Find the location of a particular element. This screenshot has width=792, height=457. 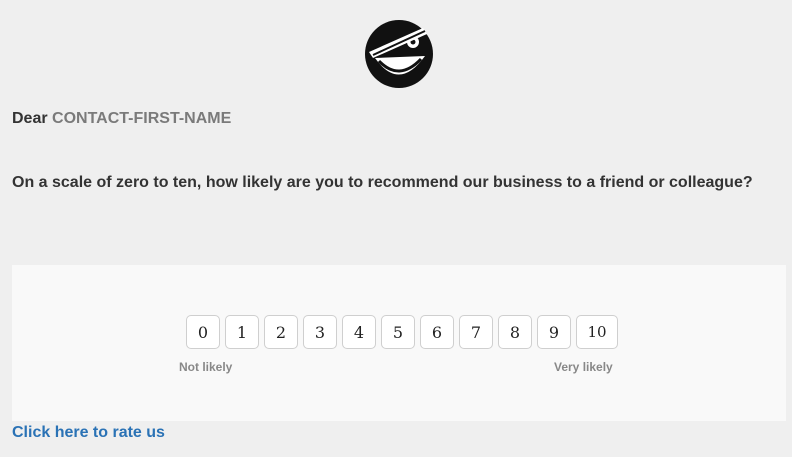

score-button-7: 7 is located at coordinates (476, 332).